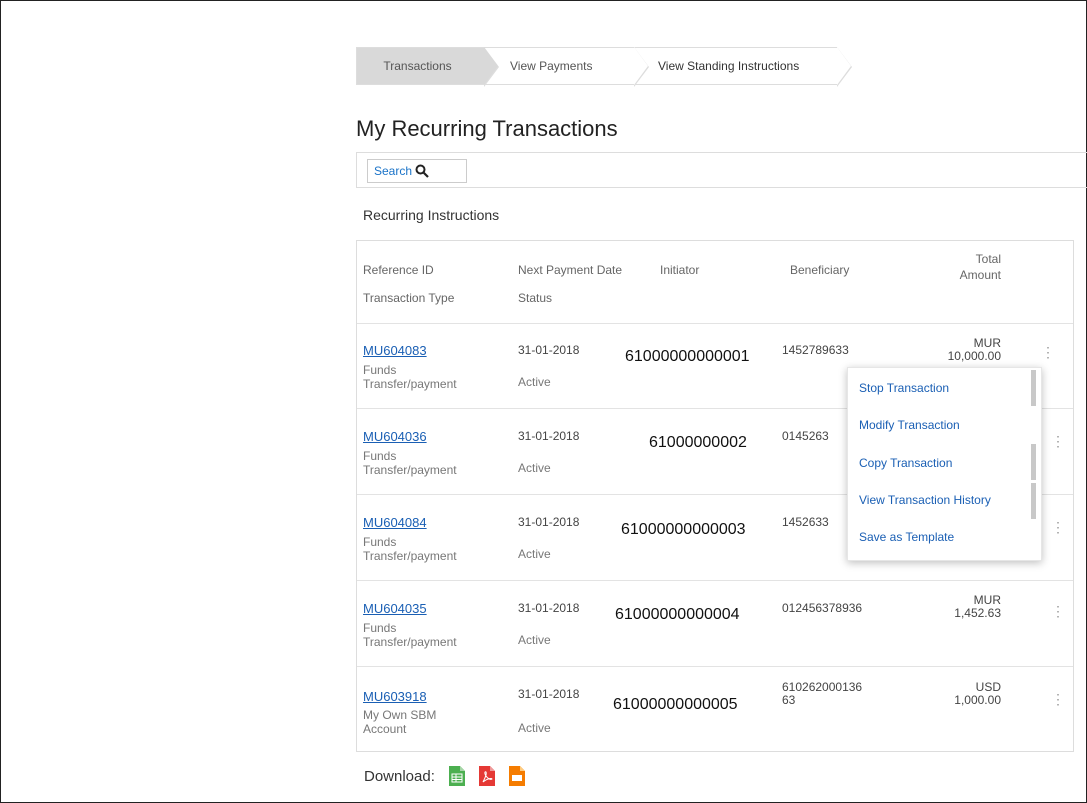  I want to click on download-bar: Download:, so click(444, 776).